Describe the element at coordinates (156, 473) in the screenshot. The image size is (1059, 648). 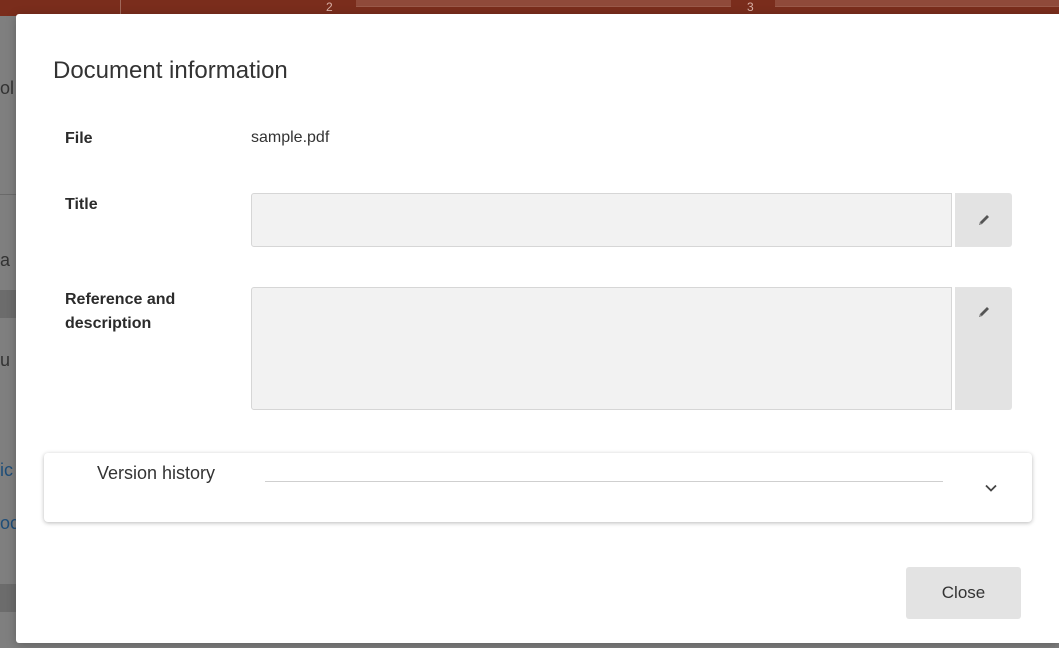
I see `version-history-label: Version history` at that location.